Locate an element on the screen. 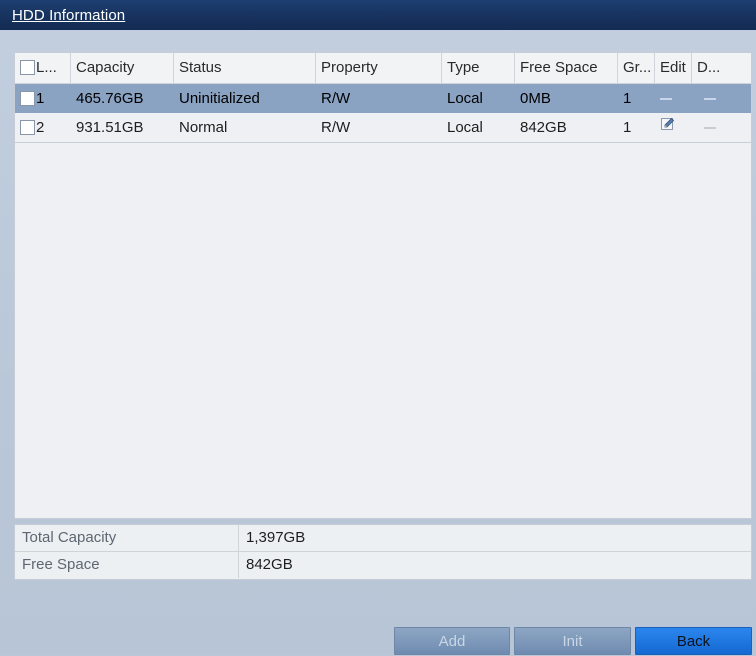 The width and height of the screenshot is (756, 656). table-row: 1 465.76GB Uninitialized R/W Local 0MB 1 is located at coordinates (383, 98).